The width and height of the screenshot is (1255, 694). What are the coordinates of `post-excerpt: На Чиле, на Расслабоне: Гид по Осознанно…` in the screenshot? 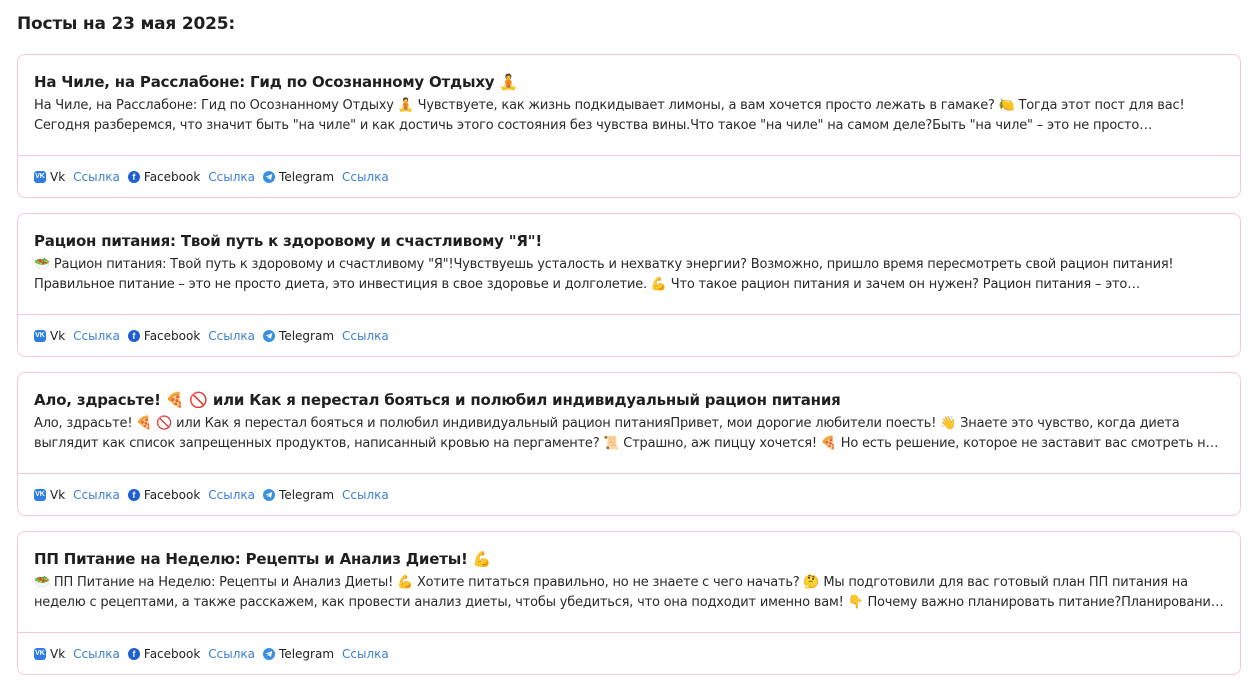 It's located at (609, 115).